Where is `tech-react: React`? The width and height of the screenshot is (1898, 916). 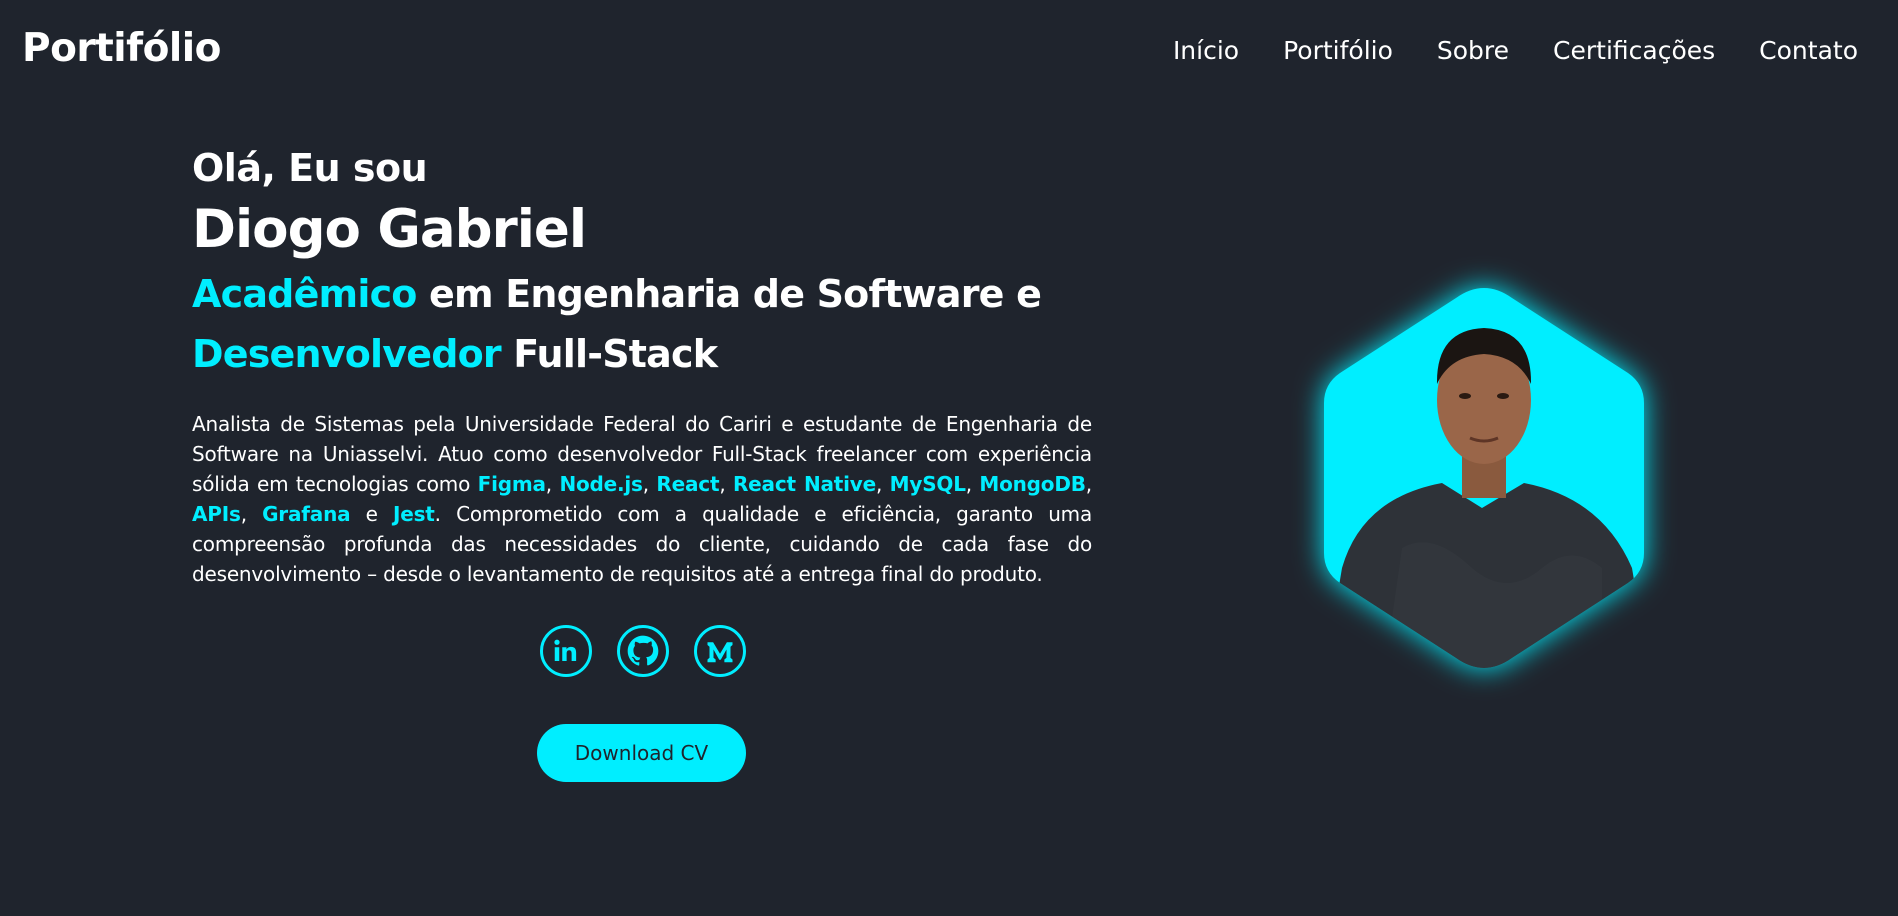
tech-react: React is located at coordinates (688, 484).